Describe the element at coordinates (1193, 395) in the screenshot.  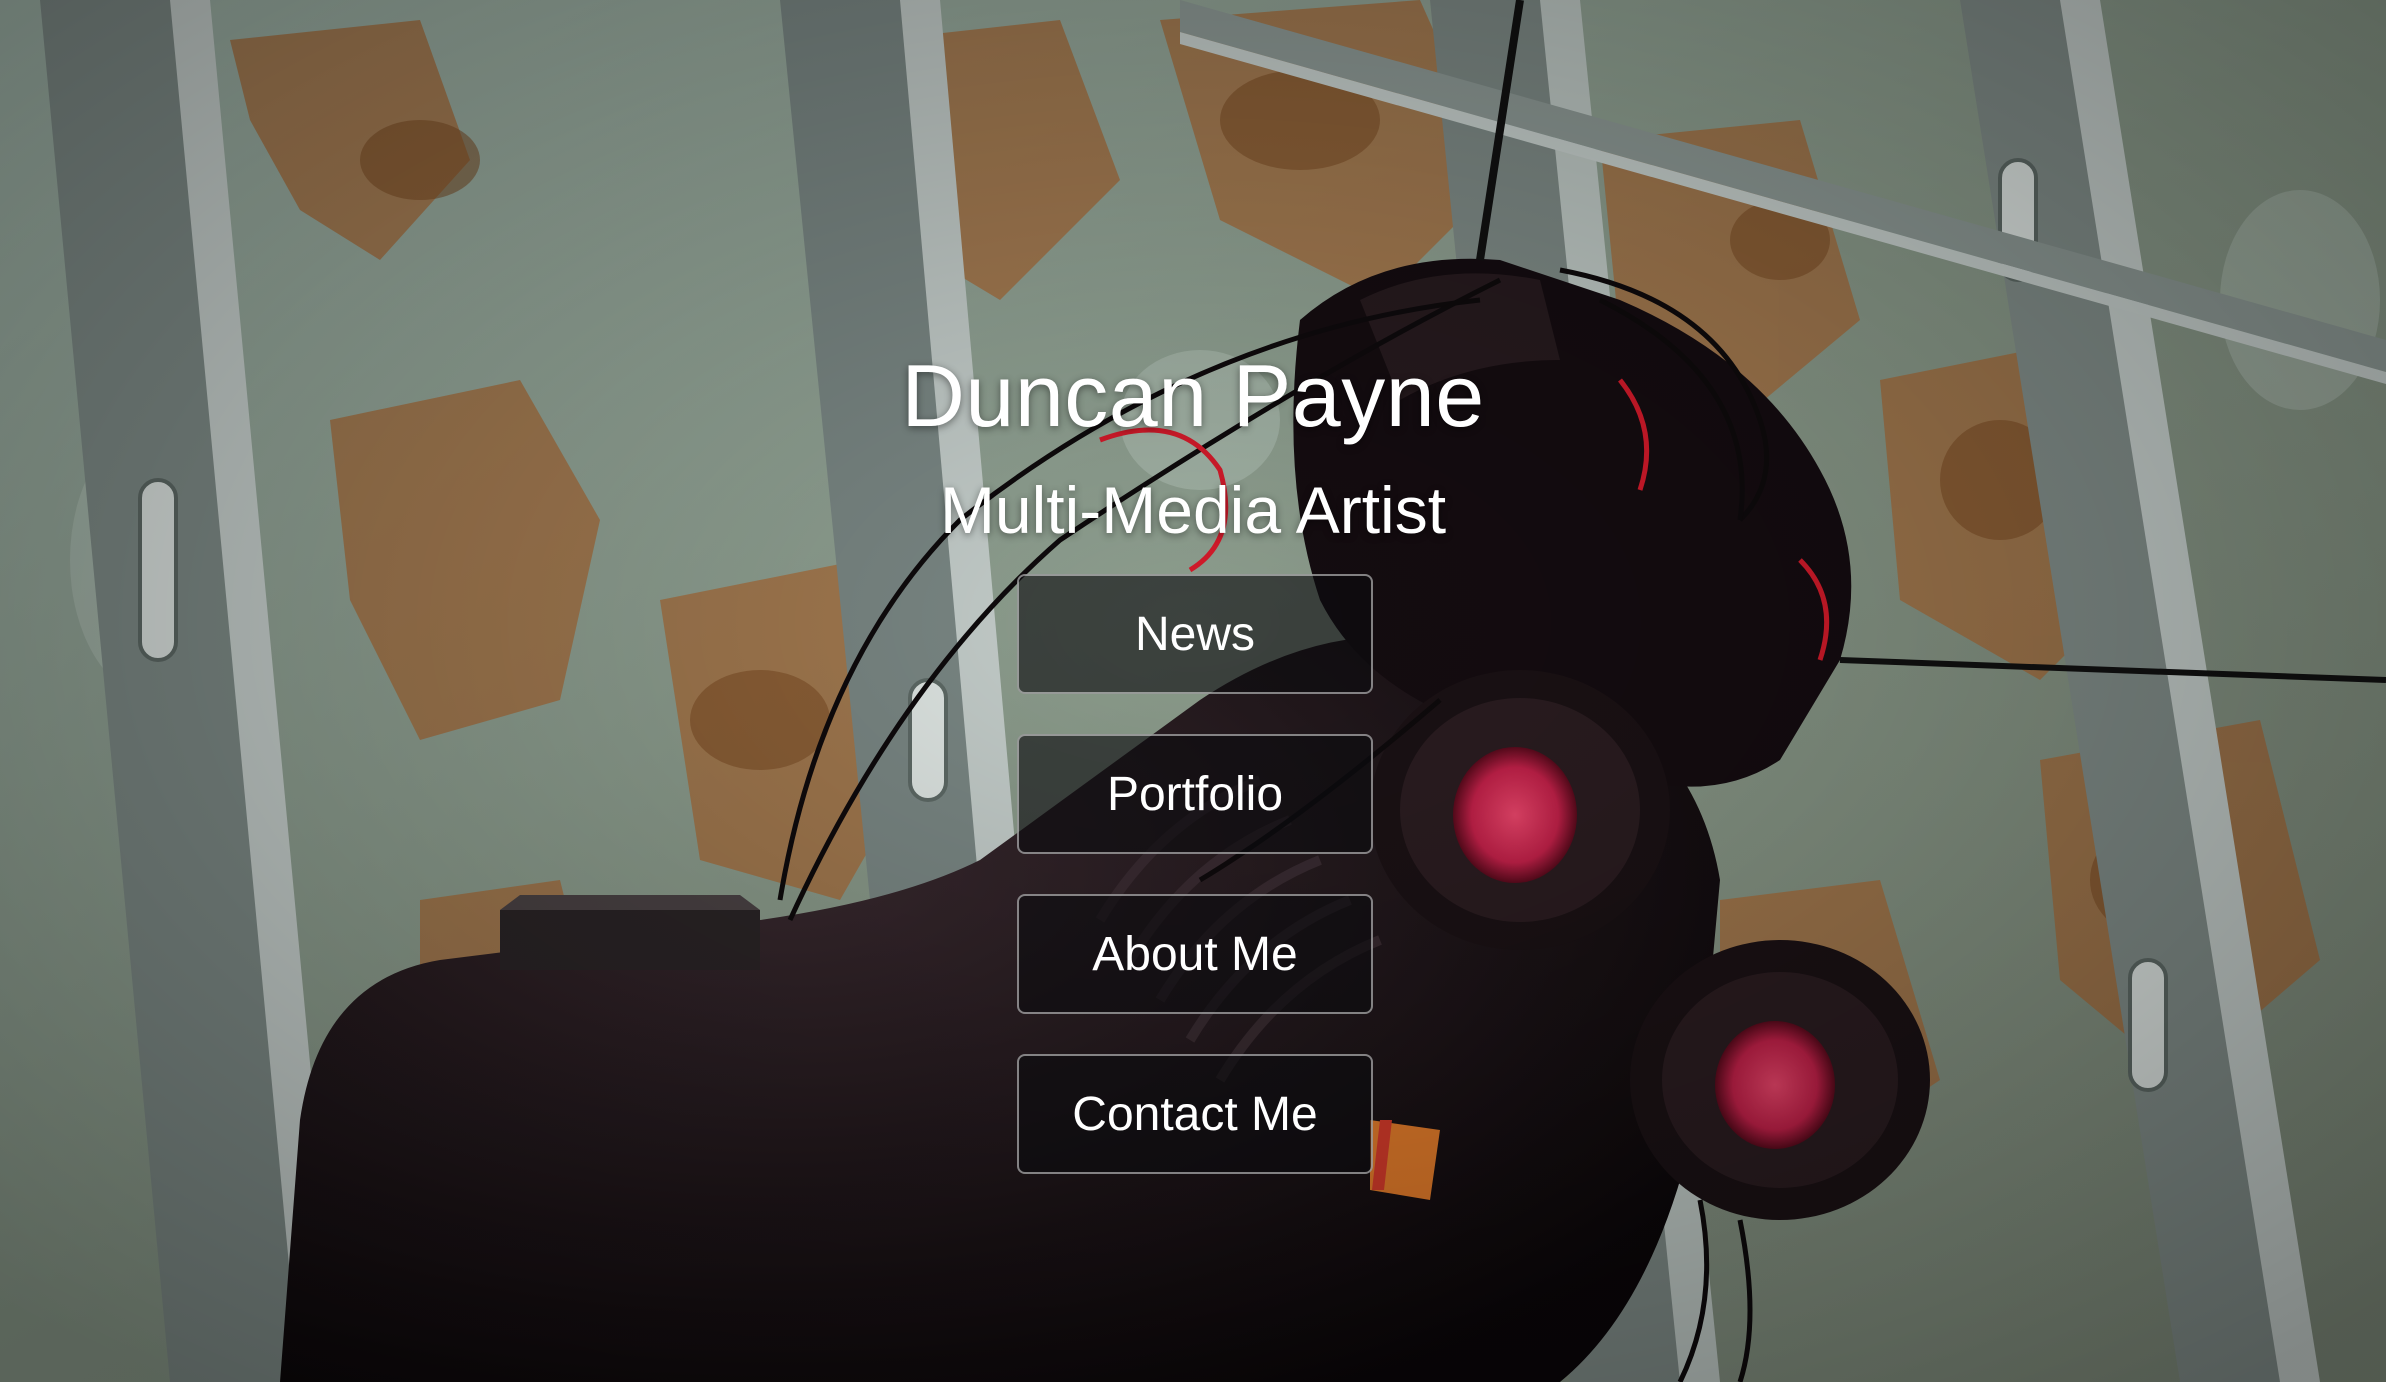
I see `site-title: Duncan Payne` at that location.